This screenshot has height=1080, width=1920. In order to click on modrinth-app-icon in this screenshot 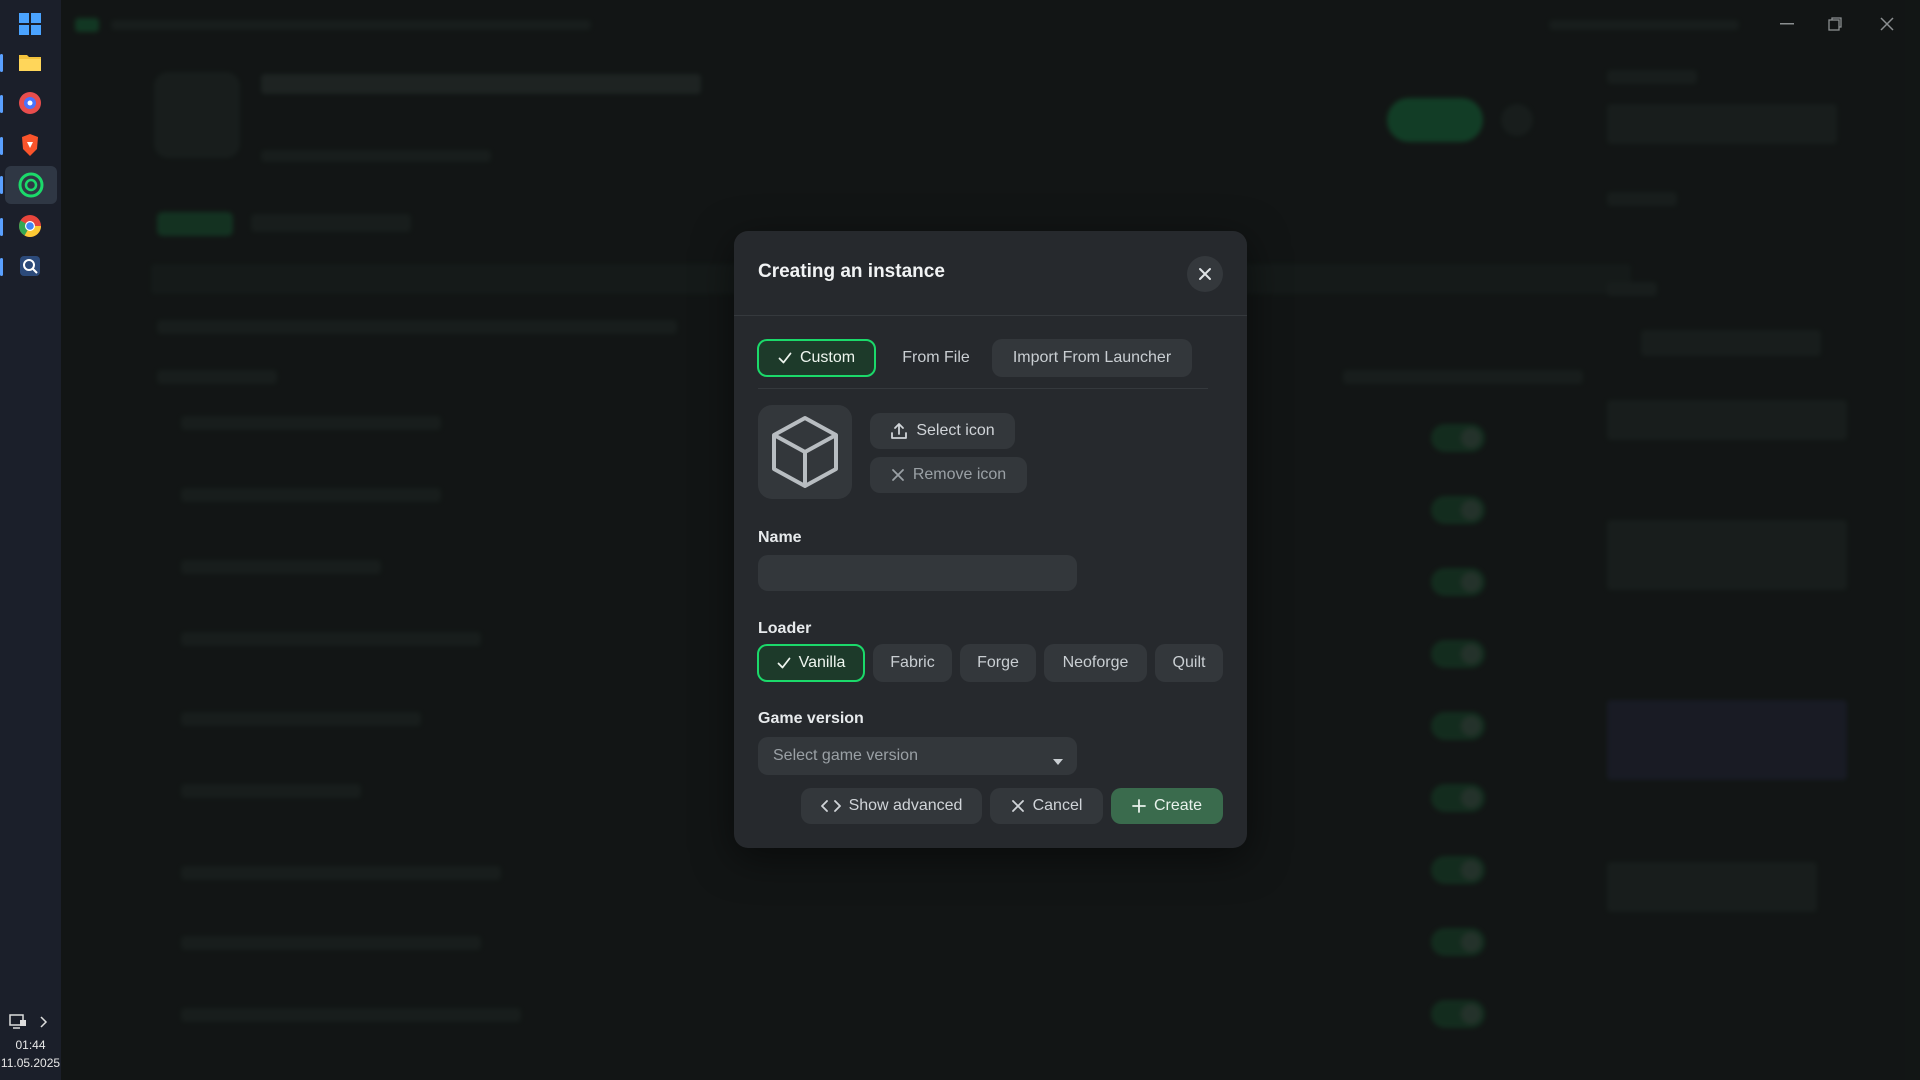, I will do `click(31, 185)`.